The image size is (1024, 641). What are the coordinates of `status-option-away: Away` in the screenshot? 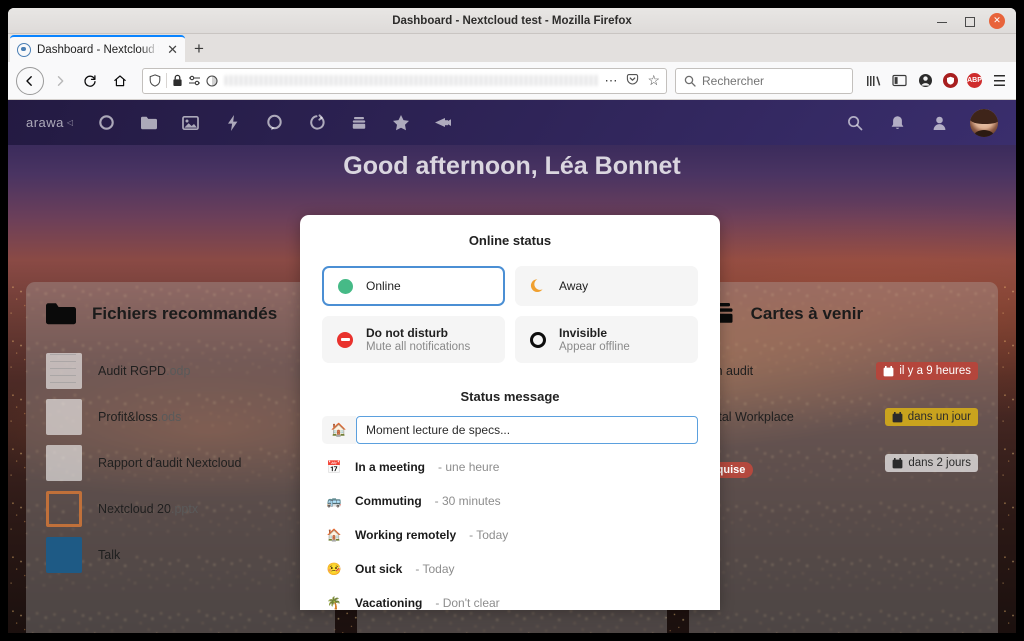 It's located at (606, 286).